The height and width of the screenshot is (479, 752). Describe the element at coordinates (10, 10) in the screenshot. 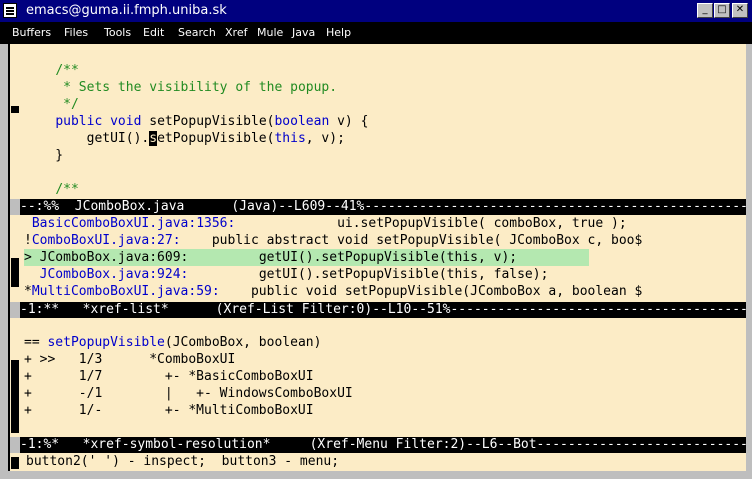

I see `window-menu-icon` at that location.